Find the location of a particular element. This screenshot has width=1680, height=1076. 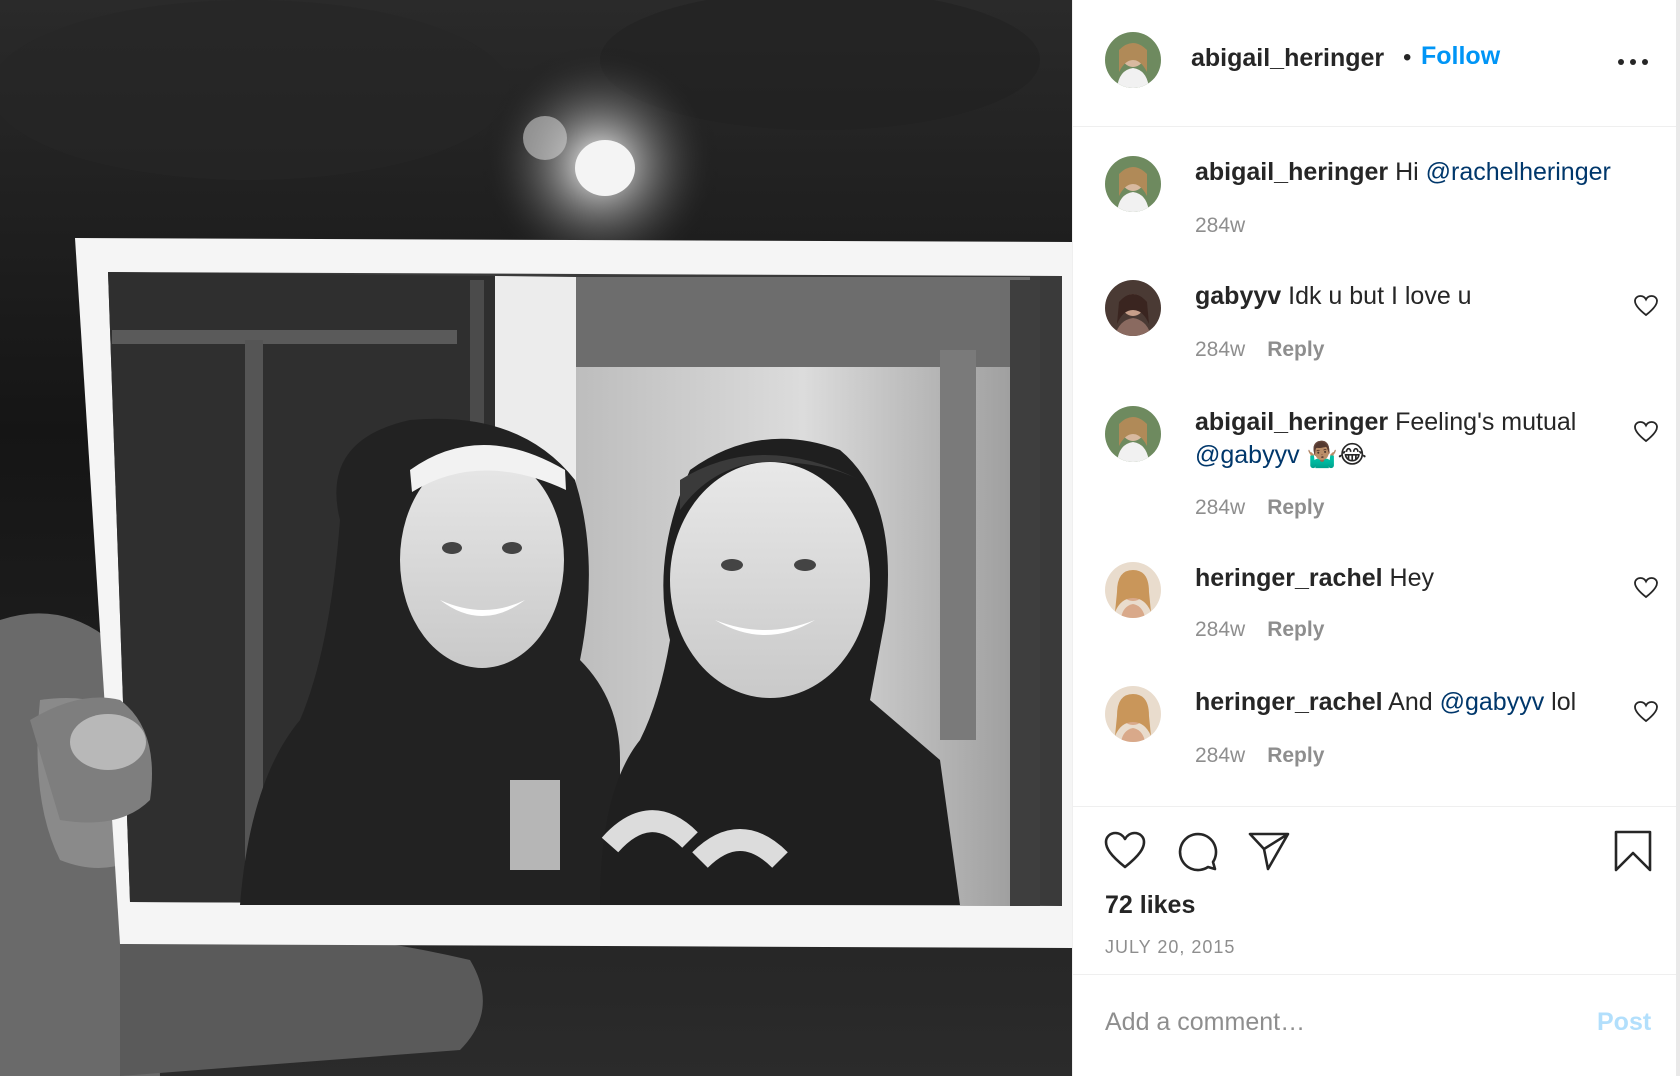

comment-meta: 284w is located at coordinates (1220, 226).